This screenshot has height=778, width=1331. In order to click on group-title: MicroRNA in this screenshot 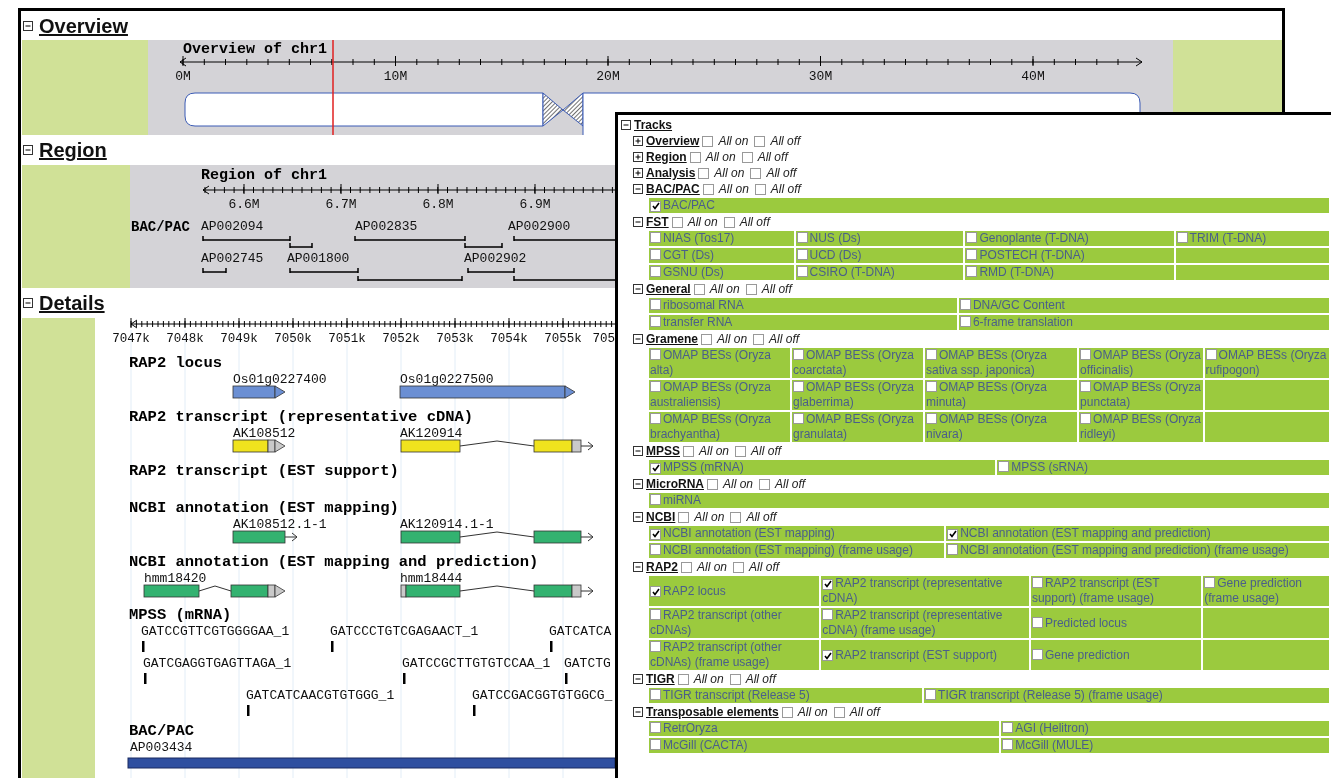, I will do `click(675, 484)`.